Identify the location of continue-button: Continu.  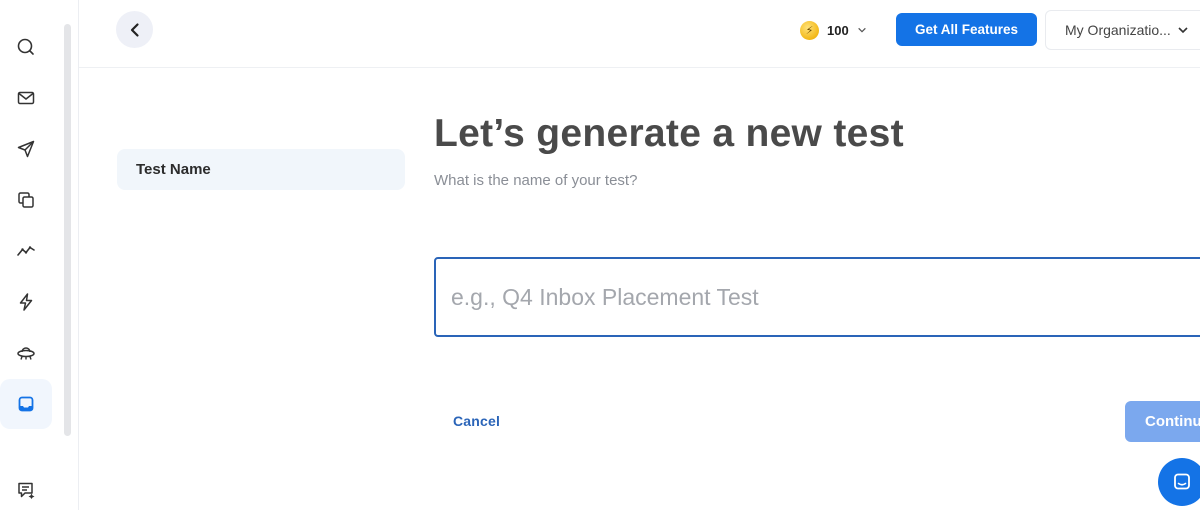
(1162, 421).